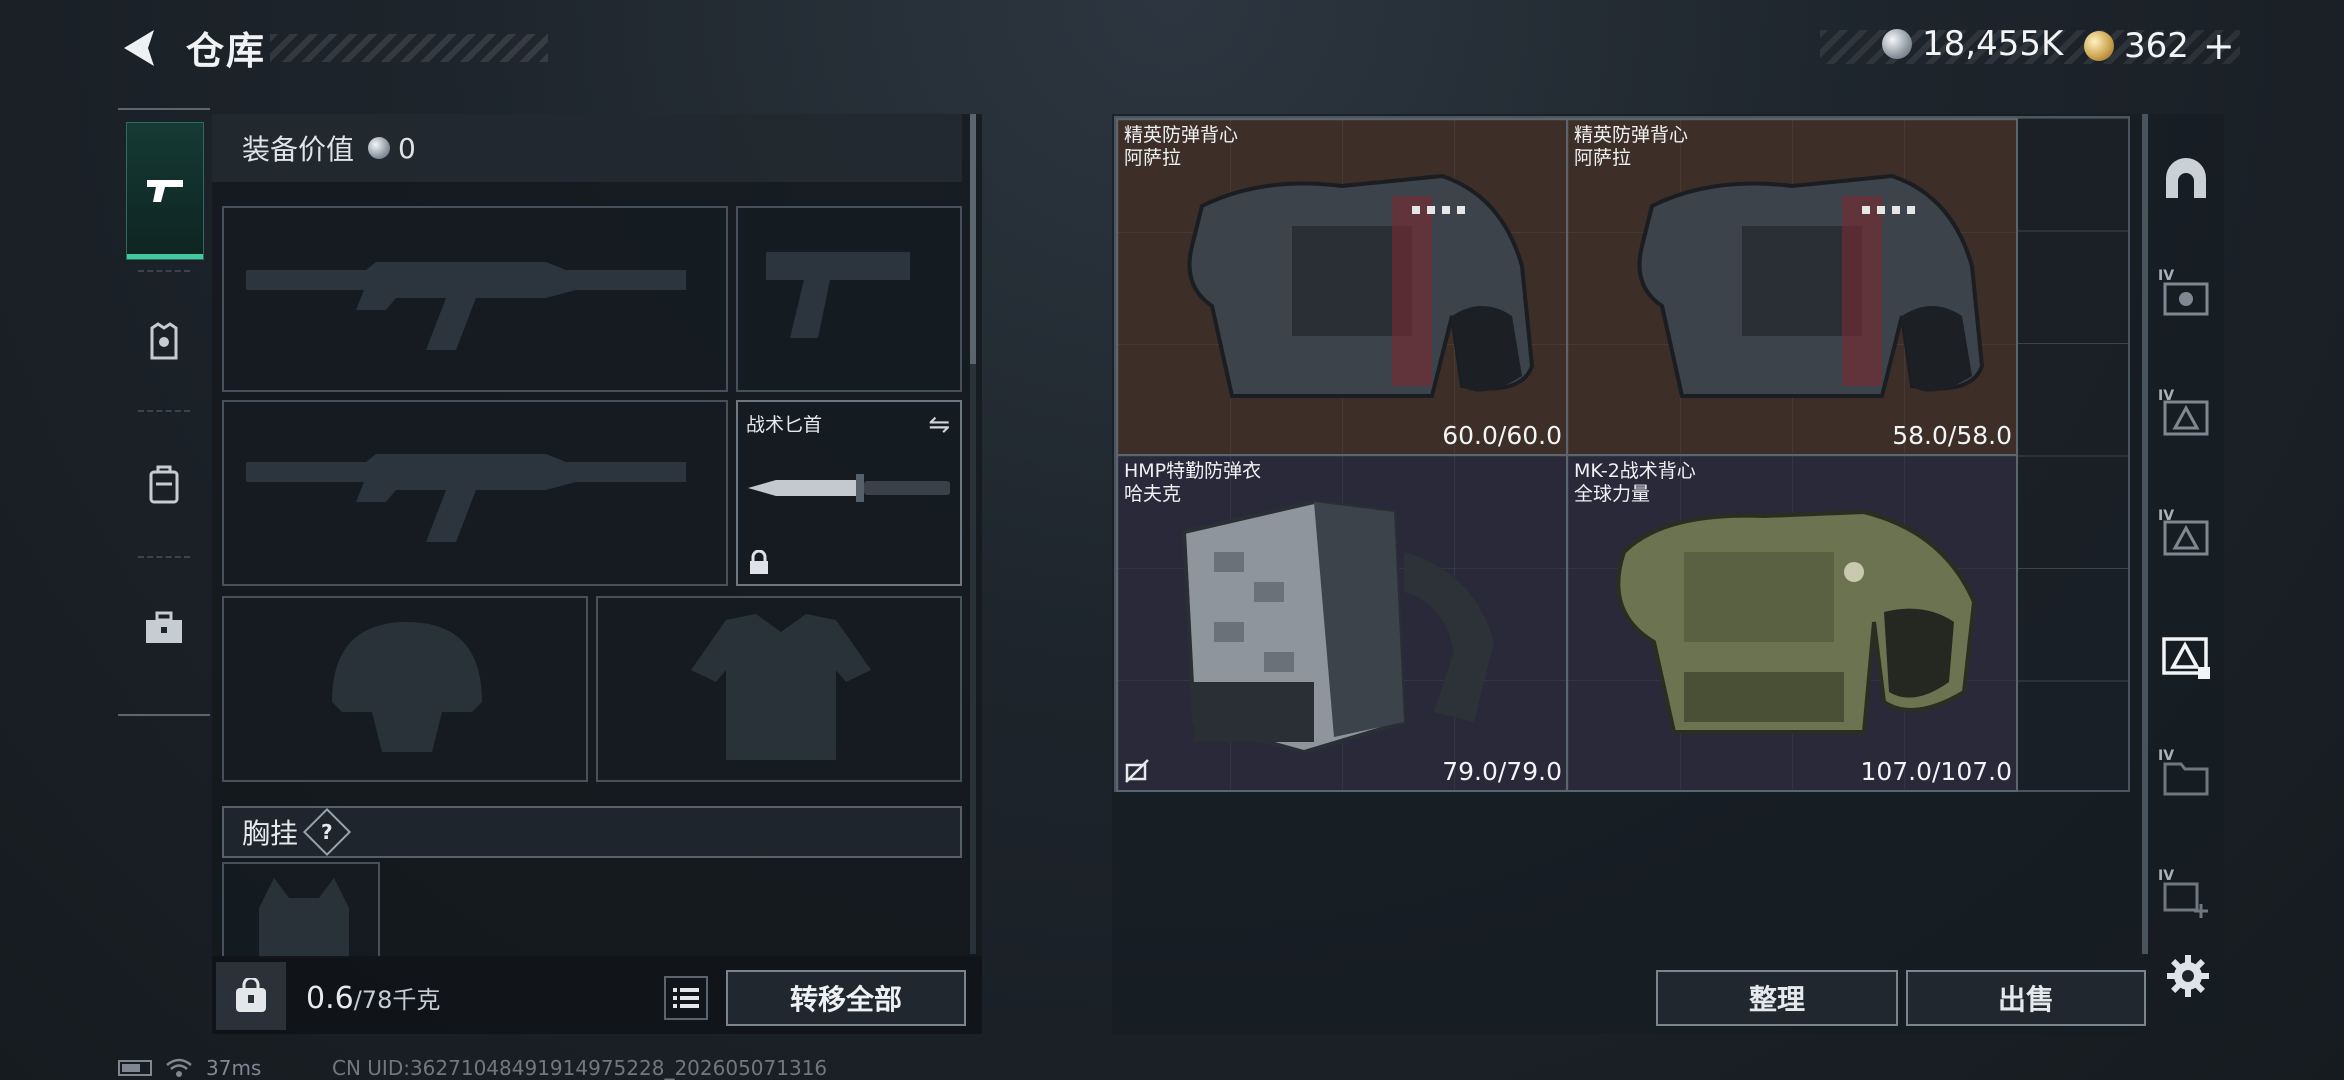 The width and height of the screenshot is (2344, 1080). Describe the element at coordinates (2145, 534) in the screenshot. I see `warehouse-scroll-thumb` at that location.